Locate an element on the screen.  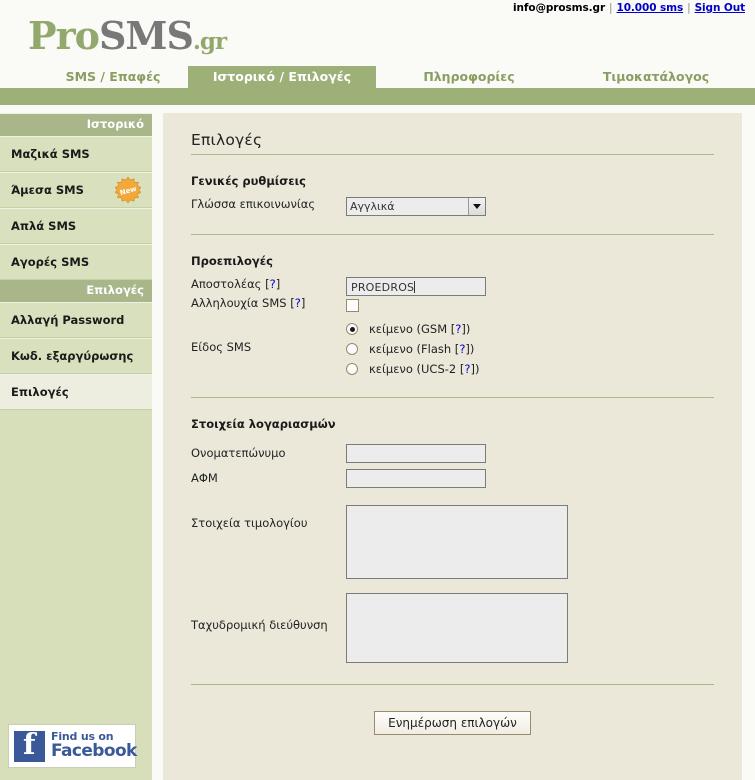
vat-label: ΑΦΜ is located at coordinates (204, 478).